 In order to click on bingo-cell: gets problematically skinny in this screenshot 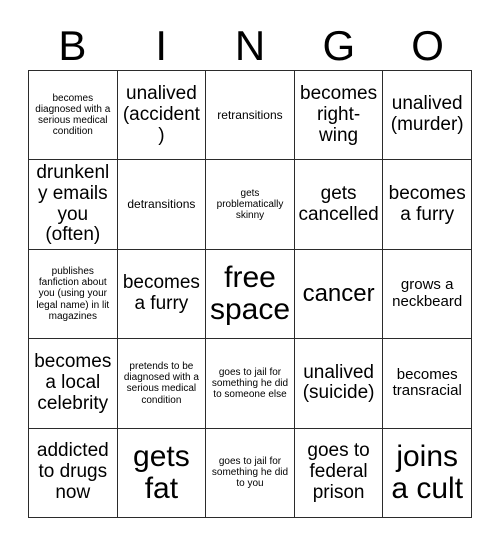, I will do `click(250, 205)`.